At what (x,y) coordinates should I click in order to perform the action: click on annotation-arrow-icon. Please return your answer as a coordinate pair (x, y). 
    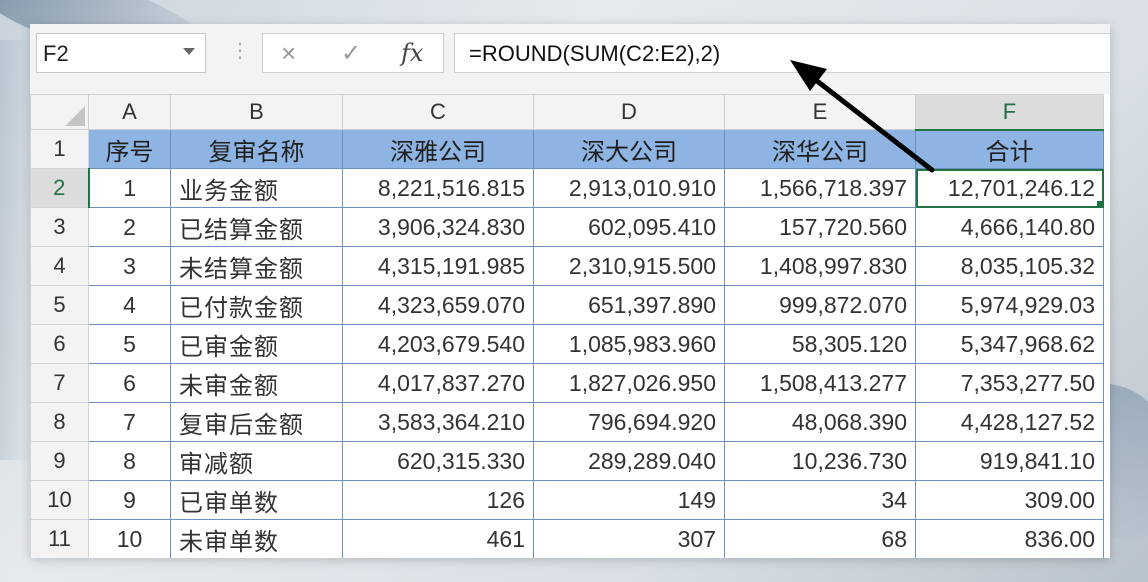
    Looking at the image, I should click on (862, 116).